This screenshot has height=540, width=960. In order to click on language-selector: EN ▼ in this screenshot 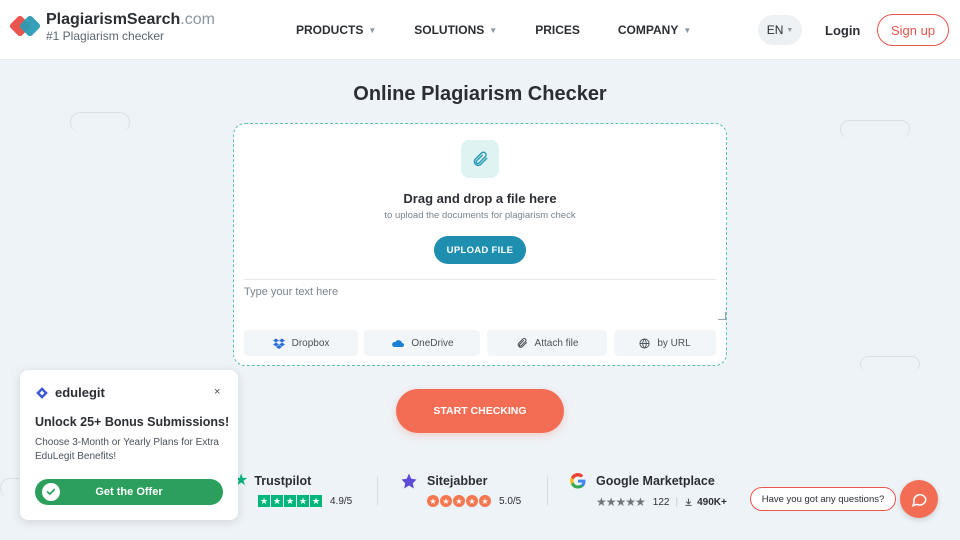, I will do `click(780, 30)`.